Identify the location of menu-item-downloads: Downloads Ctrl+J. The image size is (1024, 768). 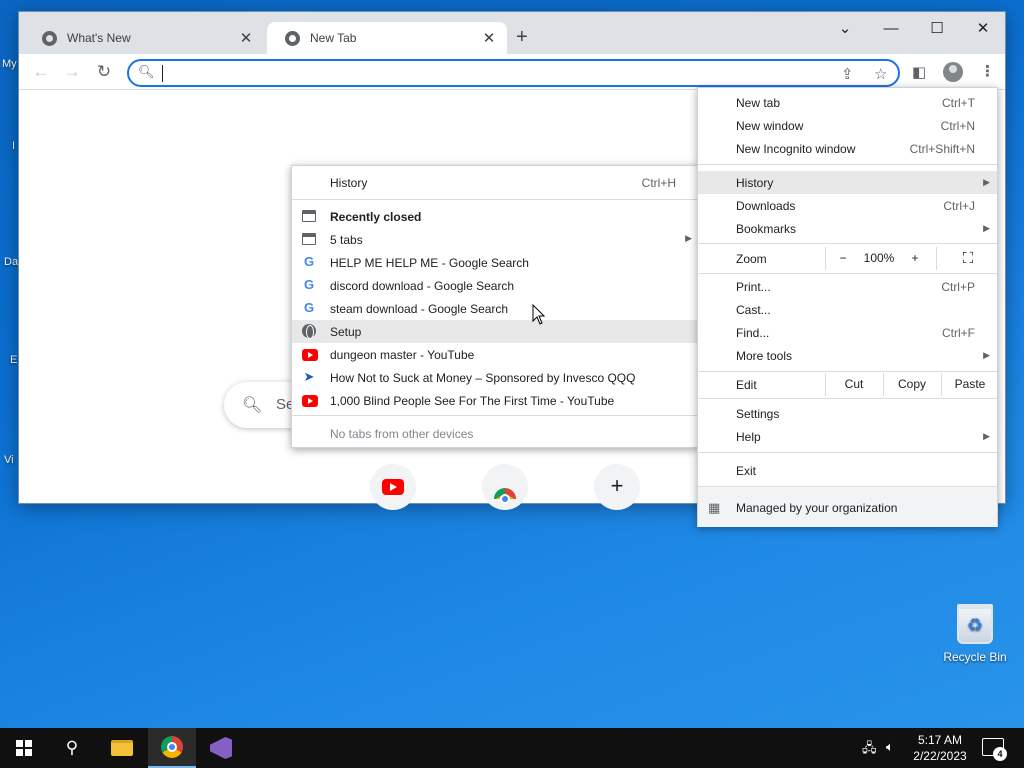
(847, 205).